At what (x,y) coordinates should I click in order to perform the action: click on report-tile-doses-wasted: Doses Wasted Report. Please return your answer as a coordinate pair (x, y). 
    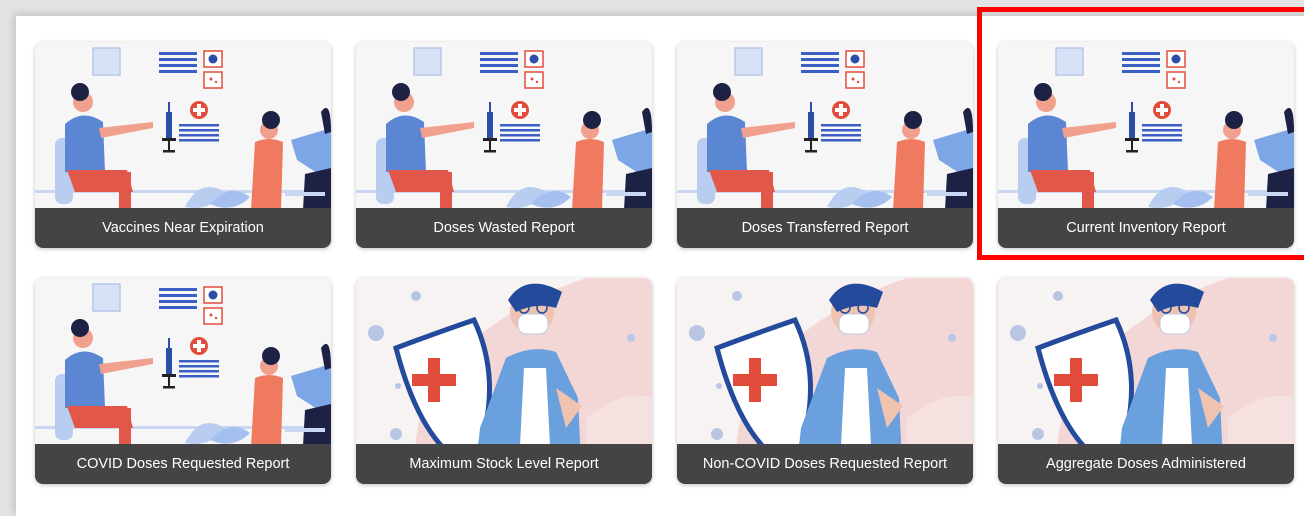
    Looking at the image, I should click on (504, 145).